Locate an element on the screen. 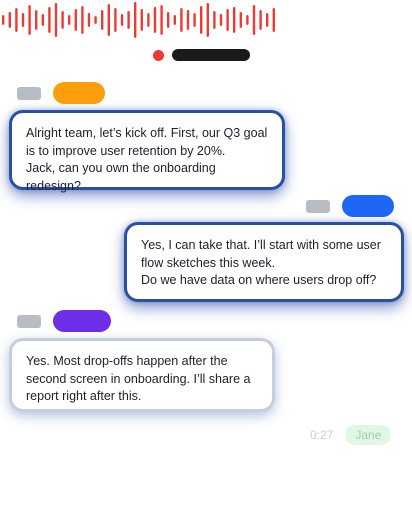 The width and height of the screenshot is (412, 518). speaker-name-badge: Jane is located at coordinates (368, 435).